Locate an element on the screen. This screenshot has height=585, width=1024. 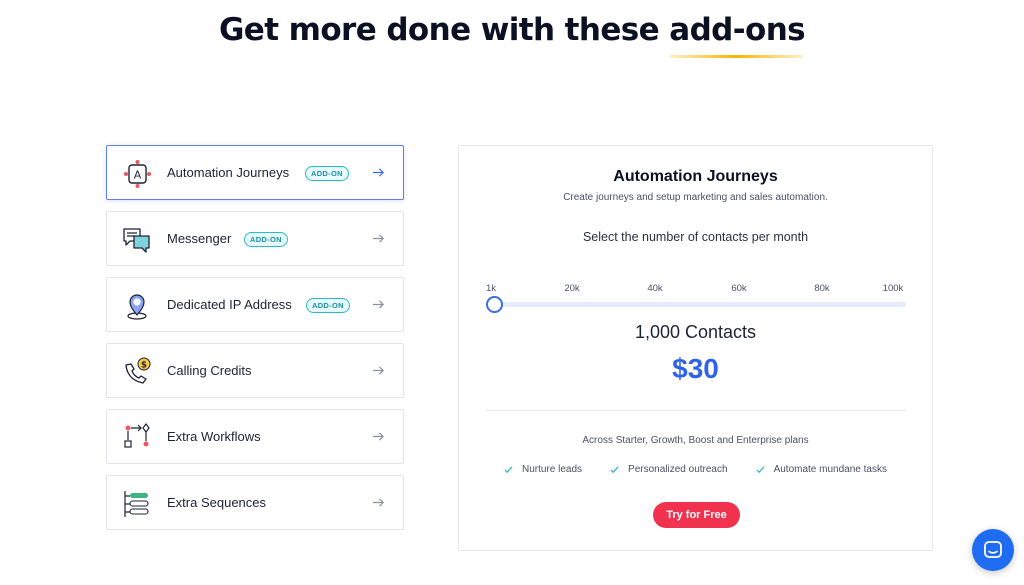
addon-item-dedicated-ip: Dedicated IP Address ADD-ON is located at coordinates (255, 304).